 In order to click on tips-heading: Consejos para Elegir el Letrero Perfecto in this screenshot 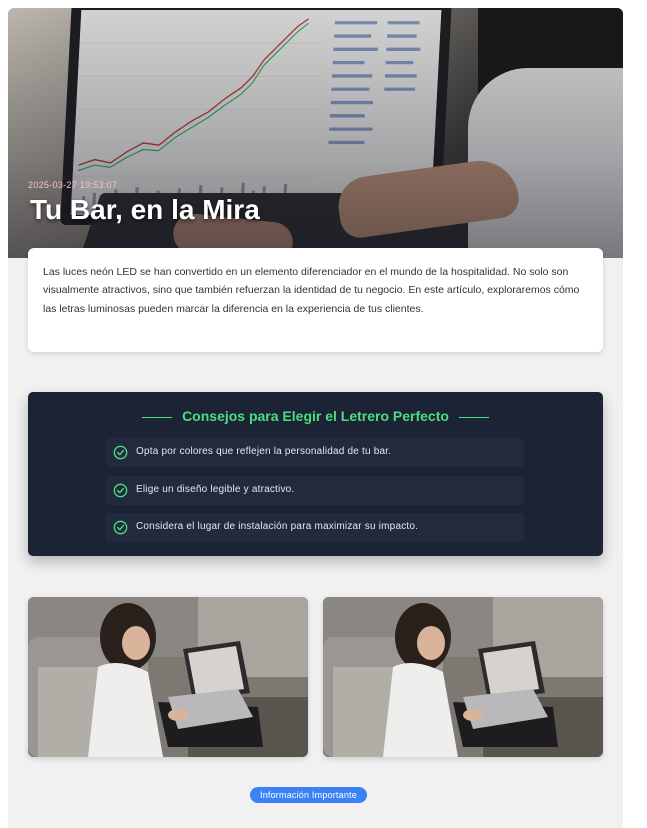, I will do `click(315, 416)`.